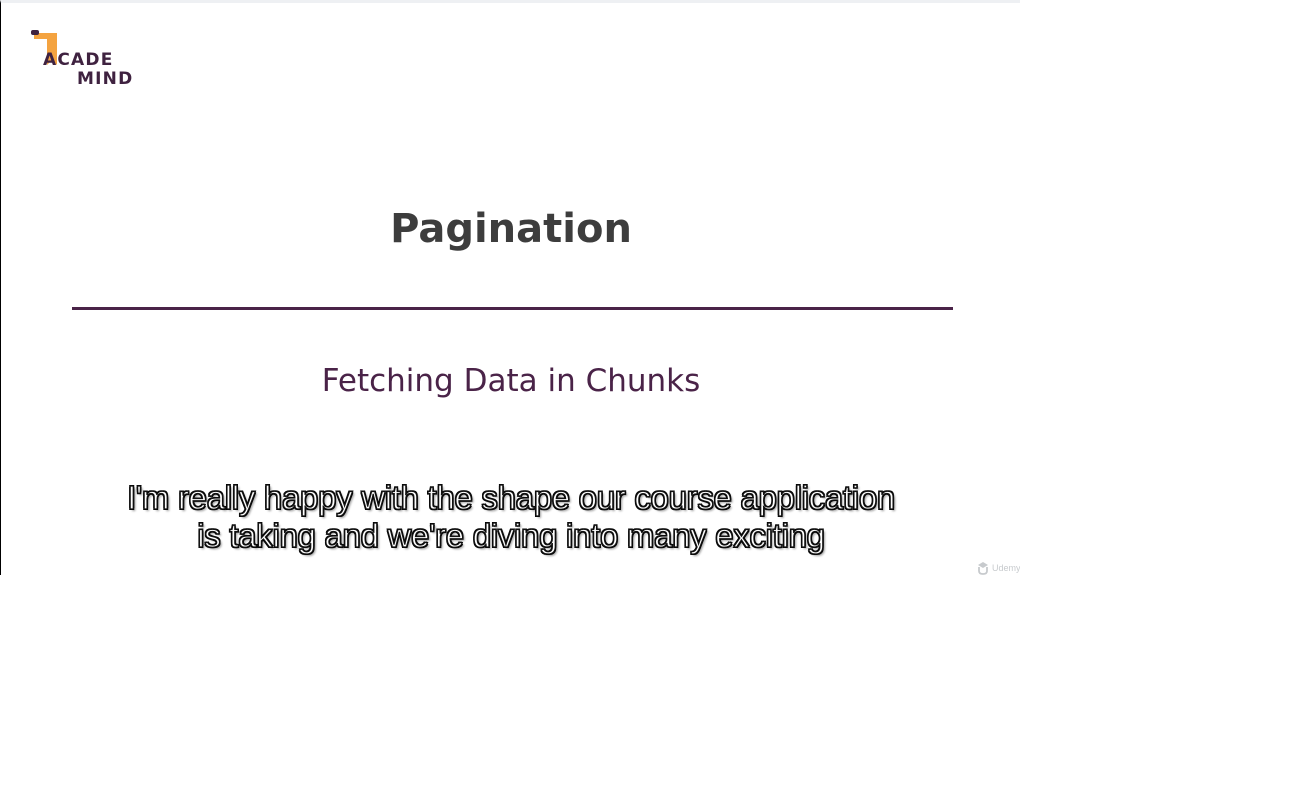  What do you see at coordinates (512, 308) in the screenshot?
I see `slide-divider` at bounding box center [512, 308].